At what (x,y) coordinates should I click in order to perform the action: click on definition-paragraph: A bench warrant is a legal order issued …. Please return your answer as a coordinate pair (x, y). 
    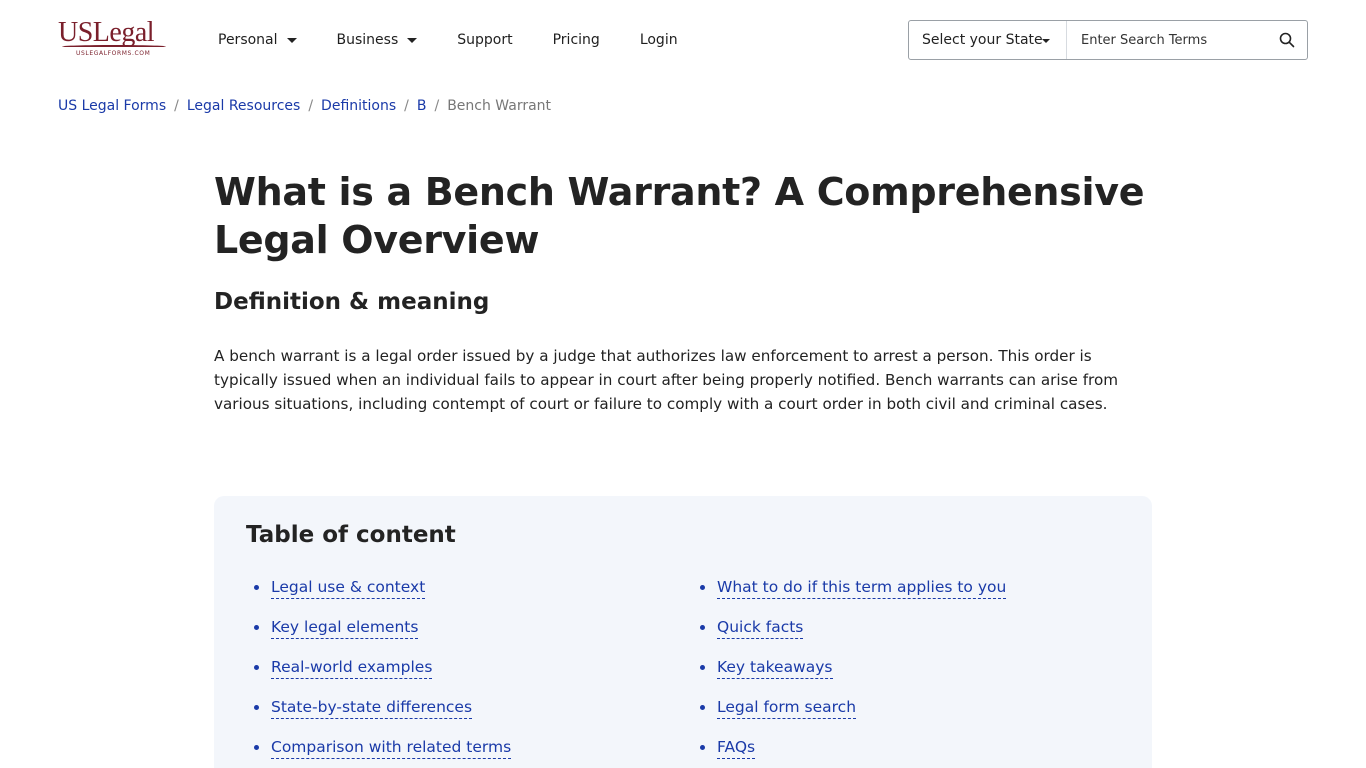
    Looking at the image, I should click on (666, 380).